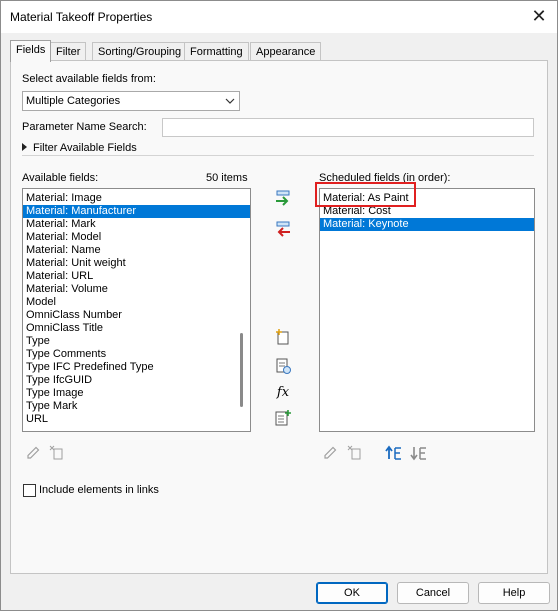 This screenshot has width=558, height=611. I want to click on available-fields-label: Available fields:, so click(60, 178).